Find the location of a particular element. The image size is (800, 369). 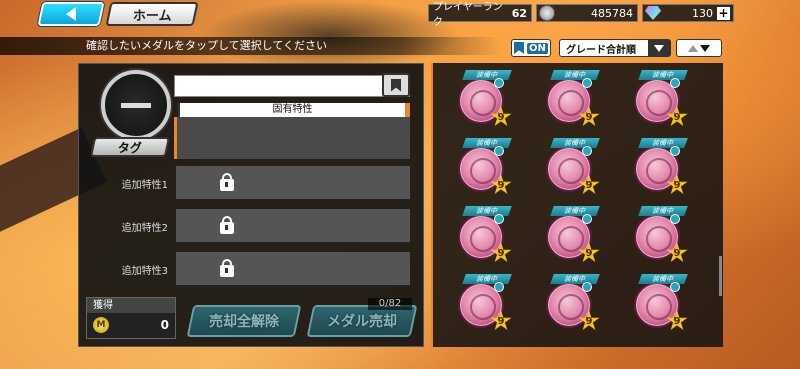

favorite-filter-toggle: ON is located at coordinates (531, 48).